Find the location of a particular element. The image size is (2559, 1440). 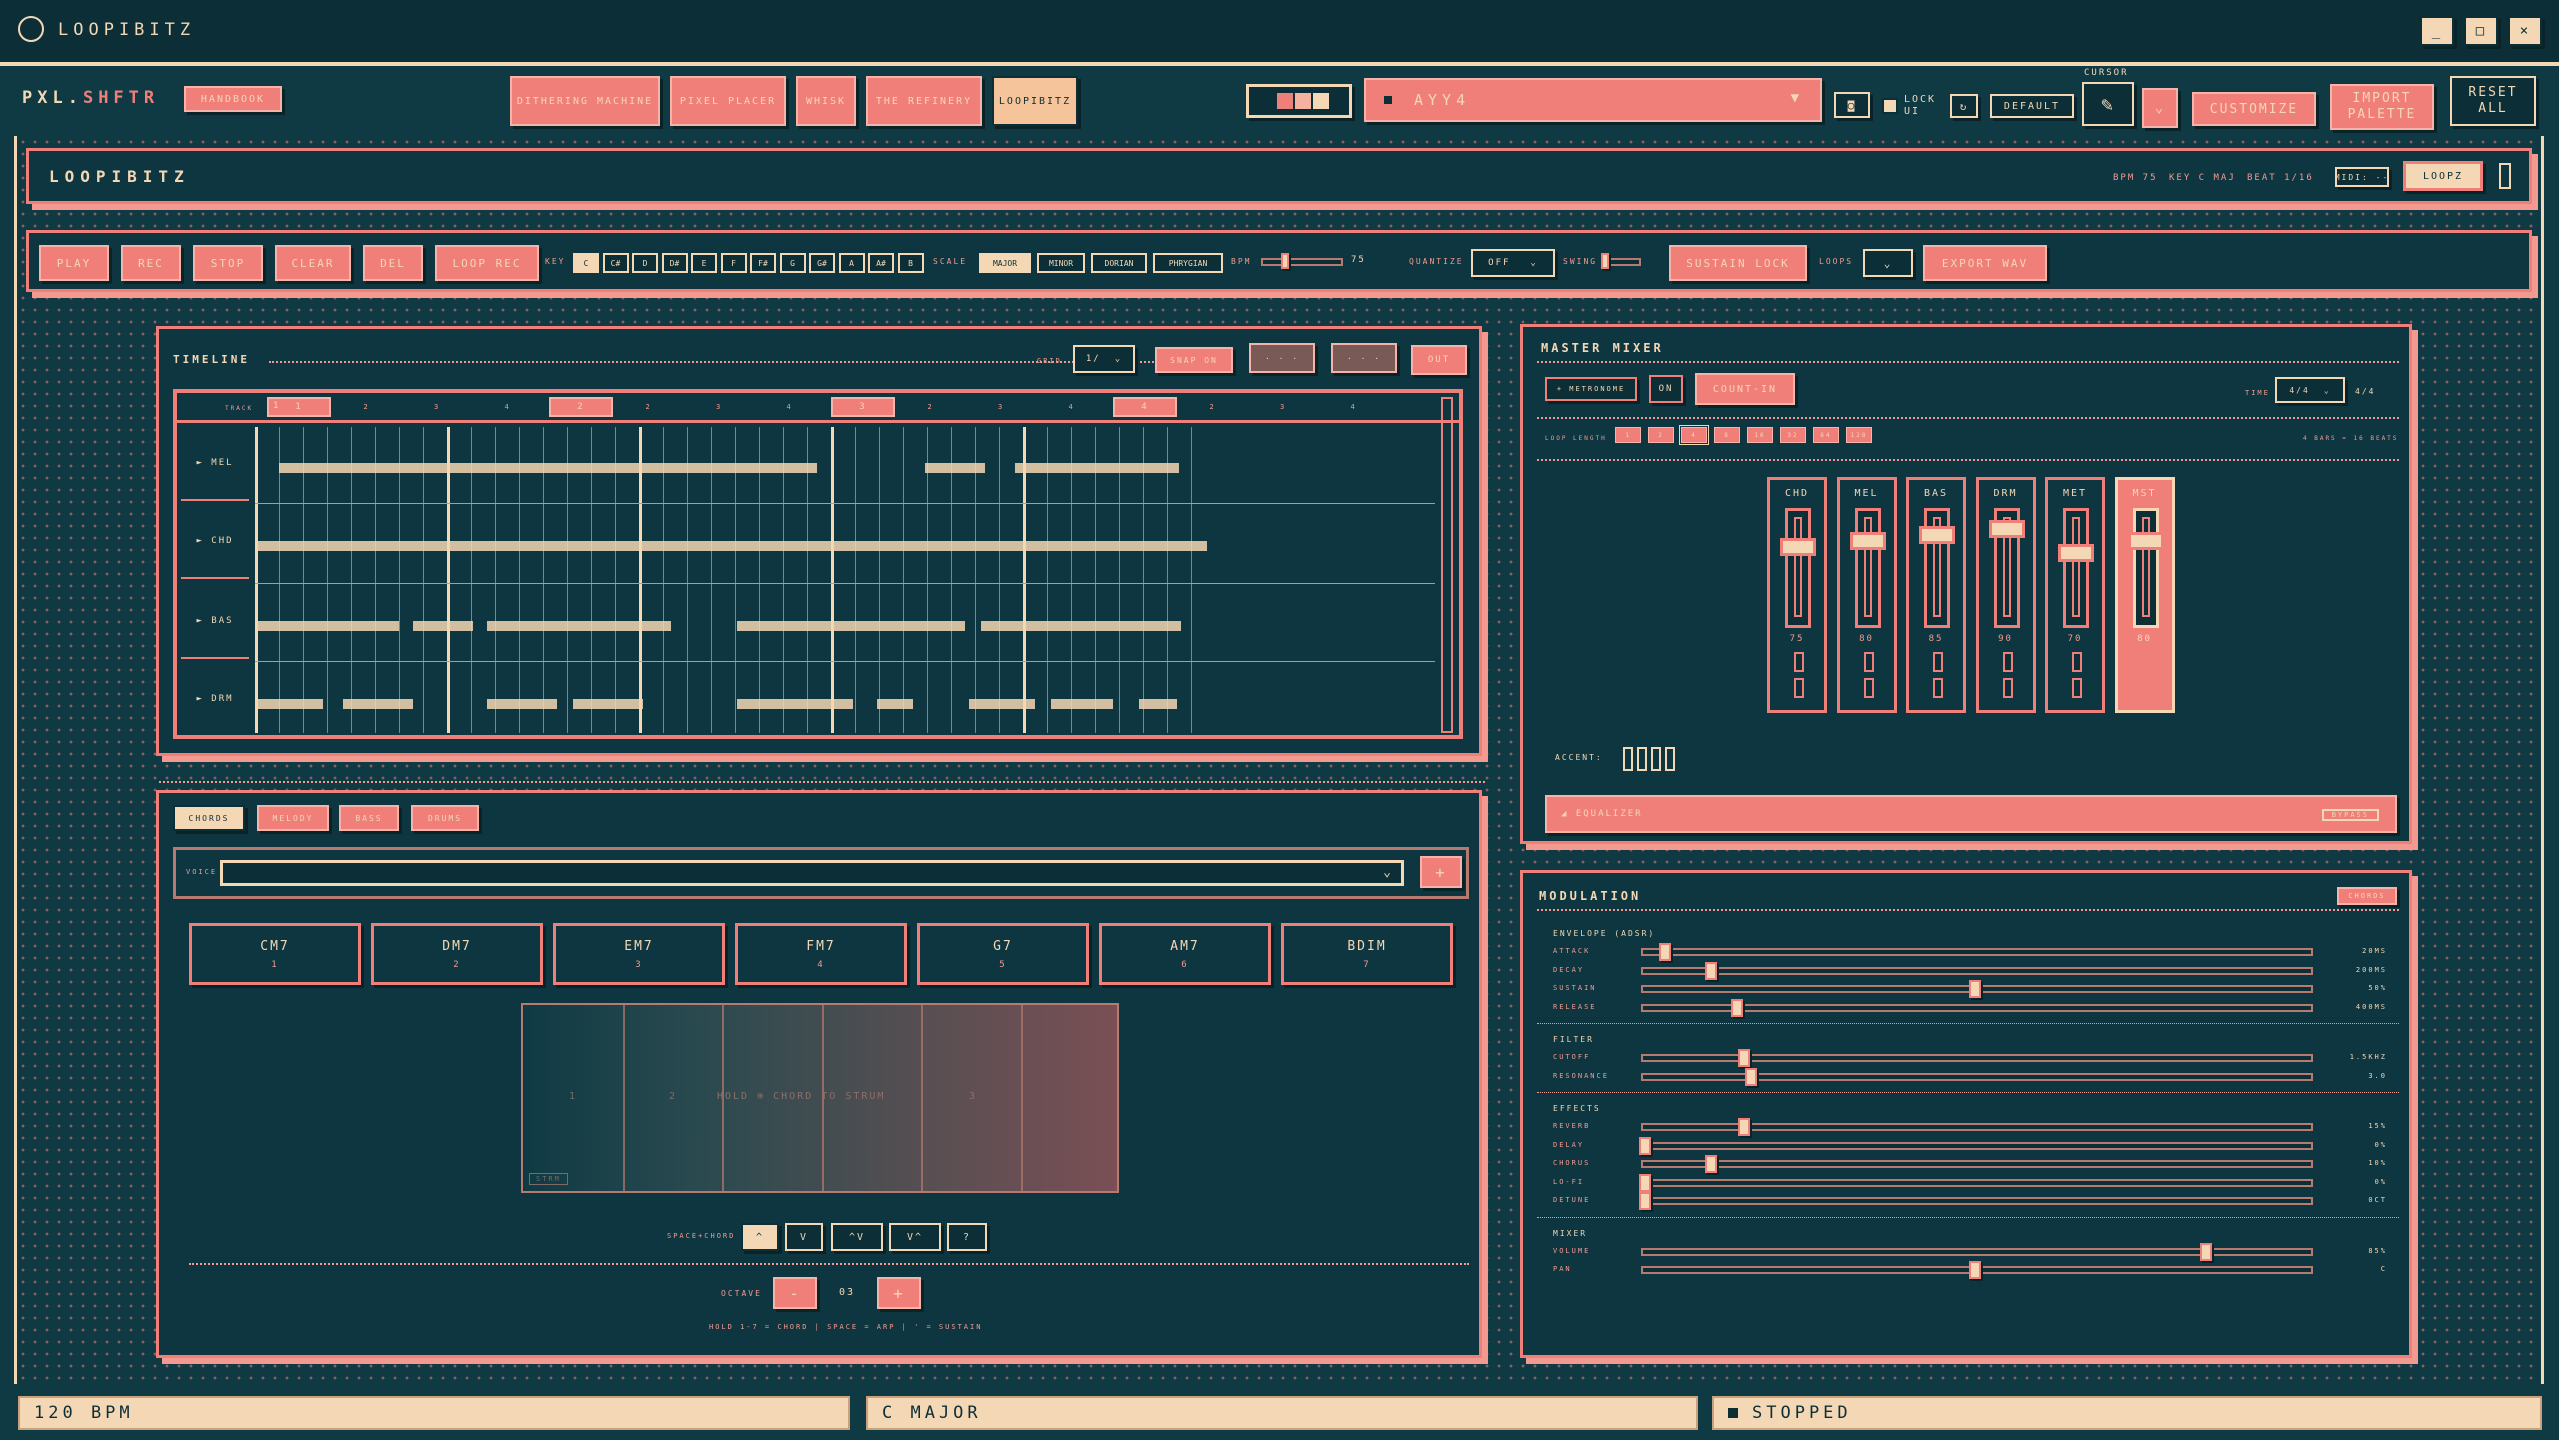

inversion-up-down: ^V is located at coordinates (857, 1237).